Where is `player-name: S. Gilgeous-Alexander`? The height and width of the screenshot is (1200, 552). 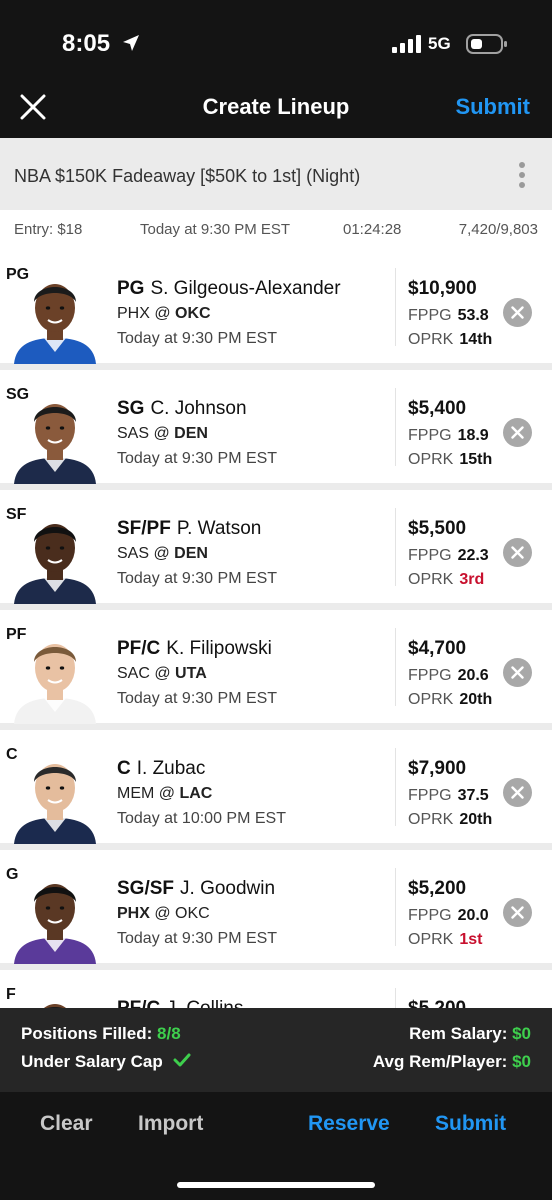 player-name: S. Gilgeous-Alexander is located at coordinates (245, 288).